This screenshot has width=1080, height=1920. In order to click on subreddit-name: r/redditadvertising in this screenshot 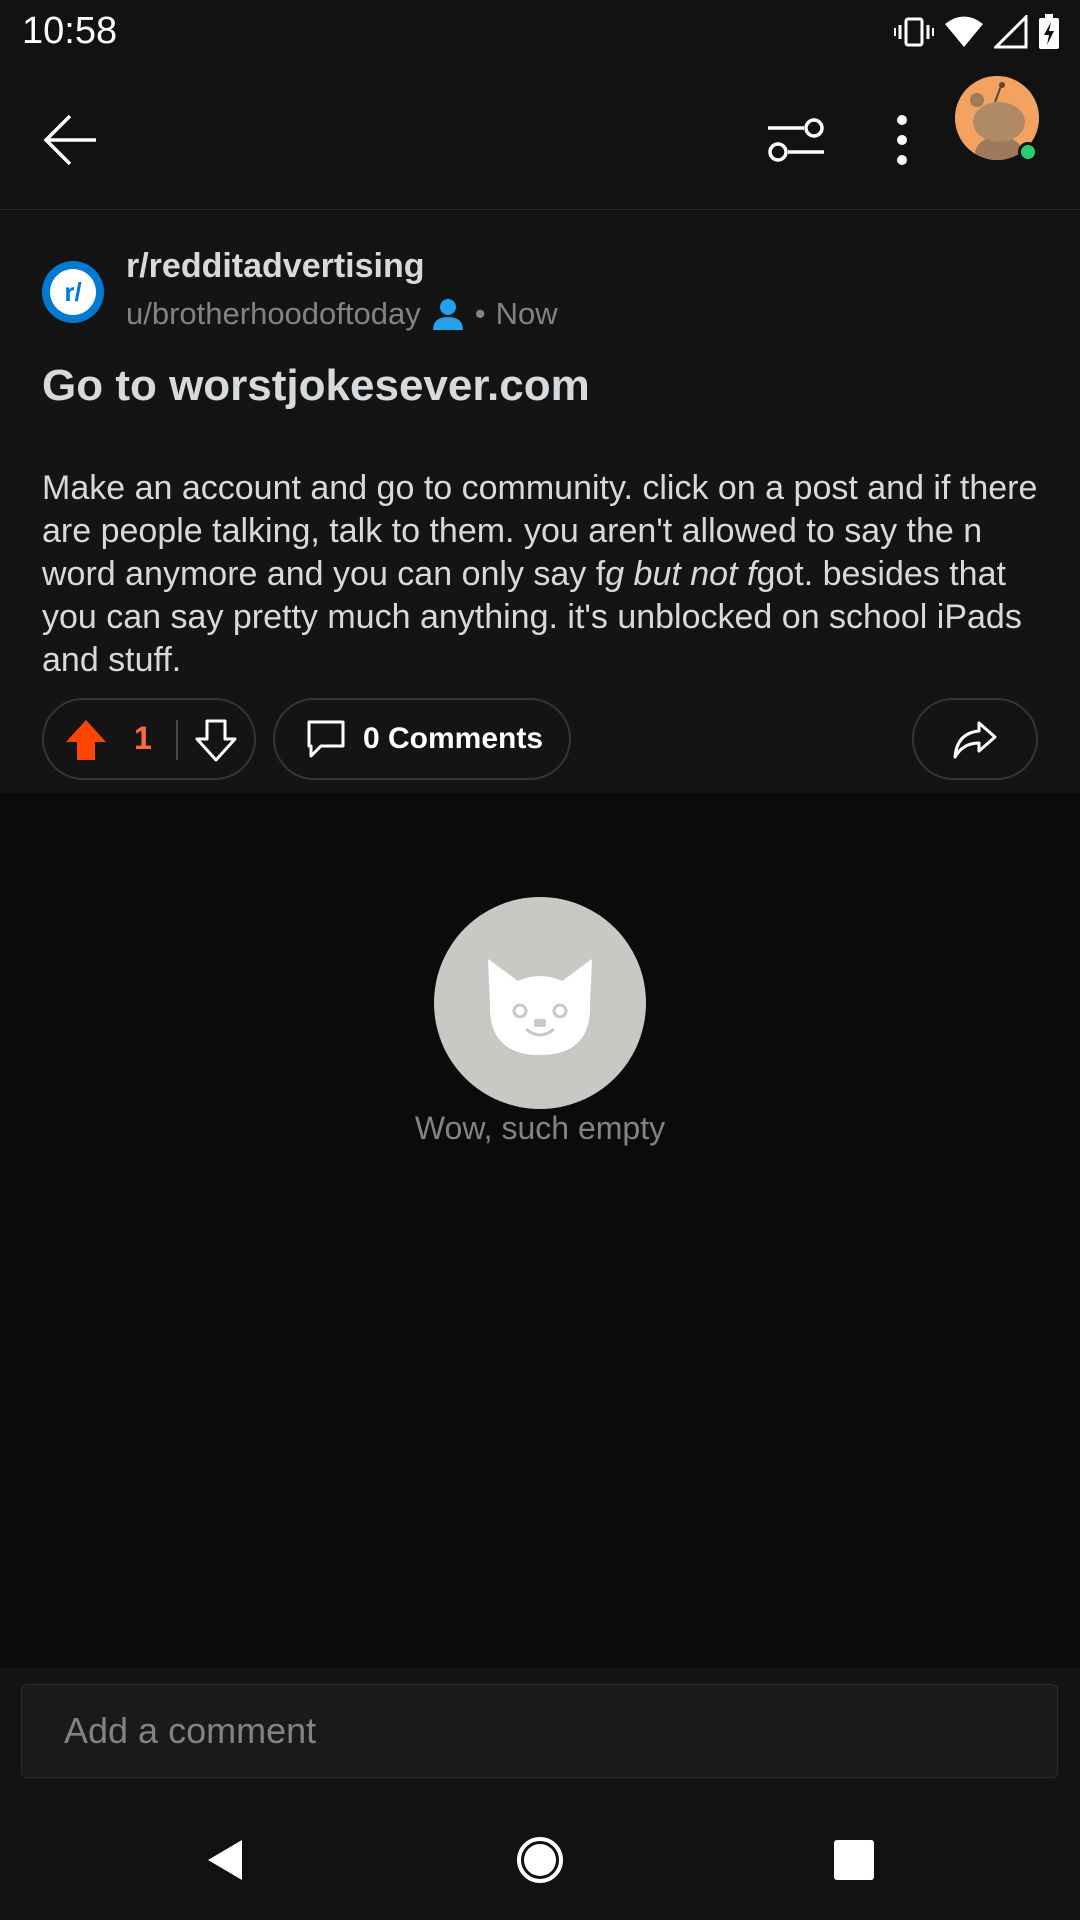, I will do `click(275, 266)`.